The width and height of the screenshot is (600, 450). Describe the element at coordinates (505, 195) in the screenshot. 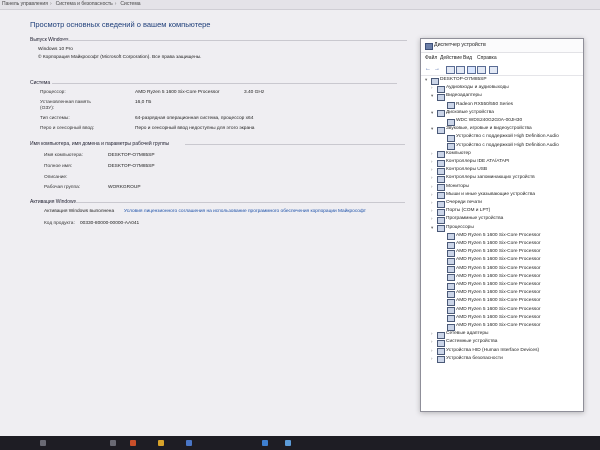

I see `tree-item: › Мыши и иные указывающие устройства` at that location.